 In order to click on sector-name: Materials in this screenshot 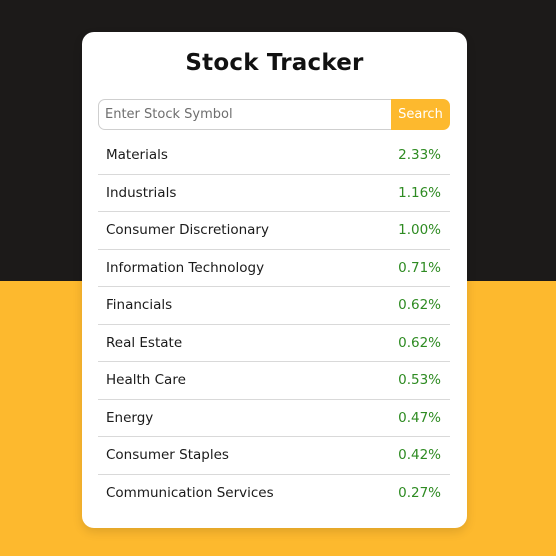, I will do `click(137, 155)`.